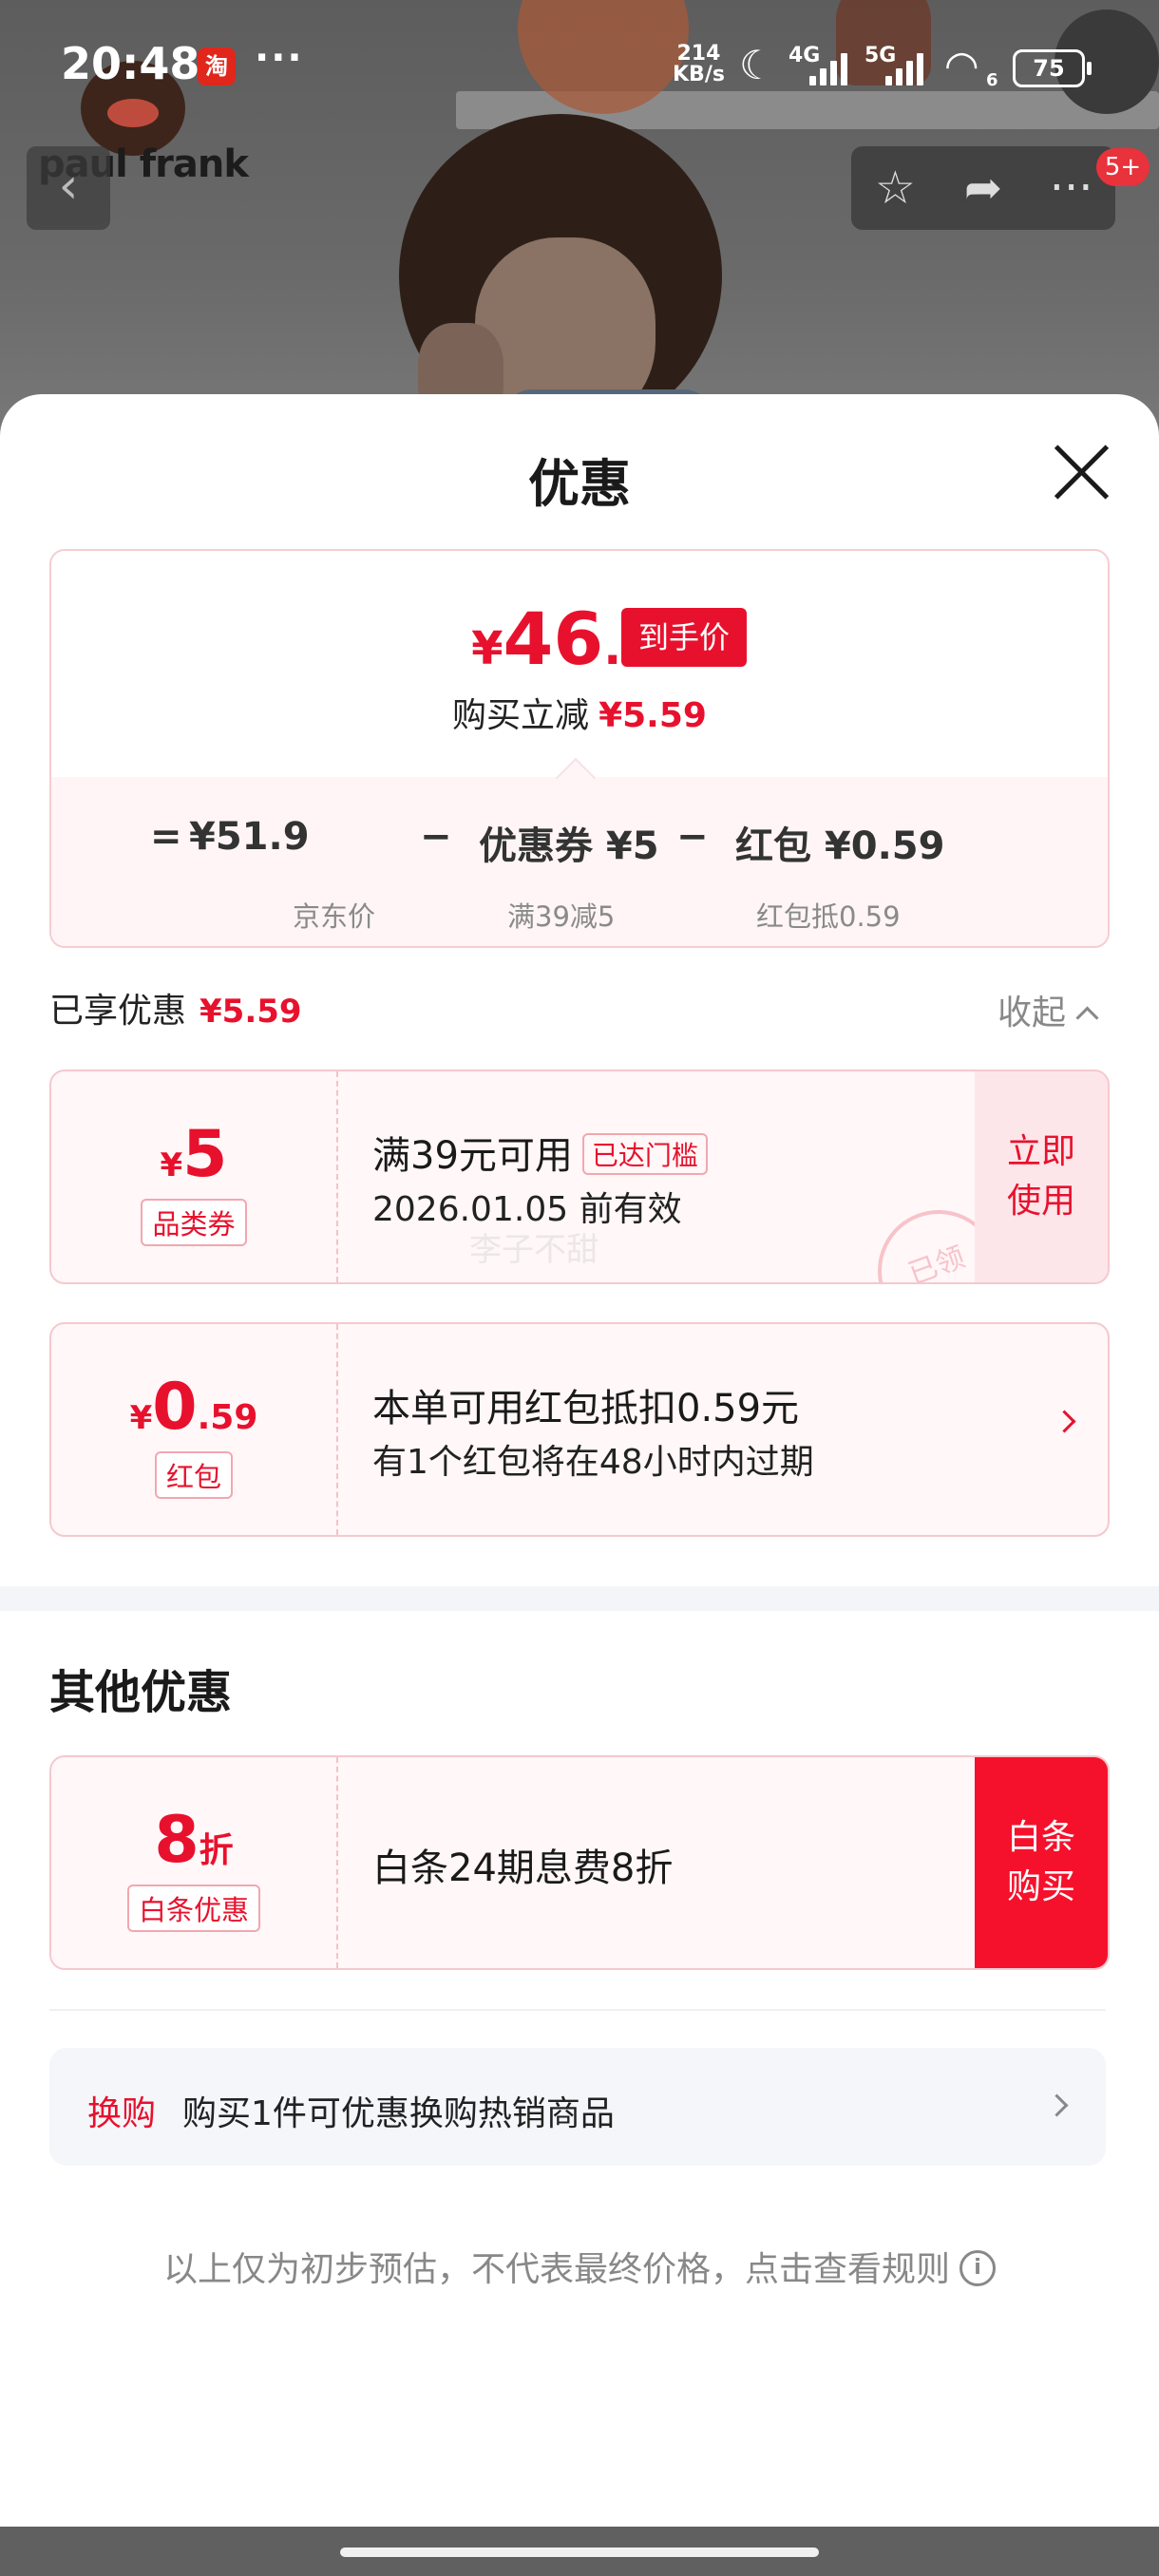 The width and height of the screenshot is (1159, 2576). What do you see at coordinates (166, 837) in the screenshot?
I see `equals-sign: =` at bounding box center [166, 837].